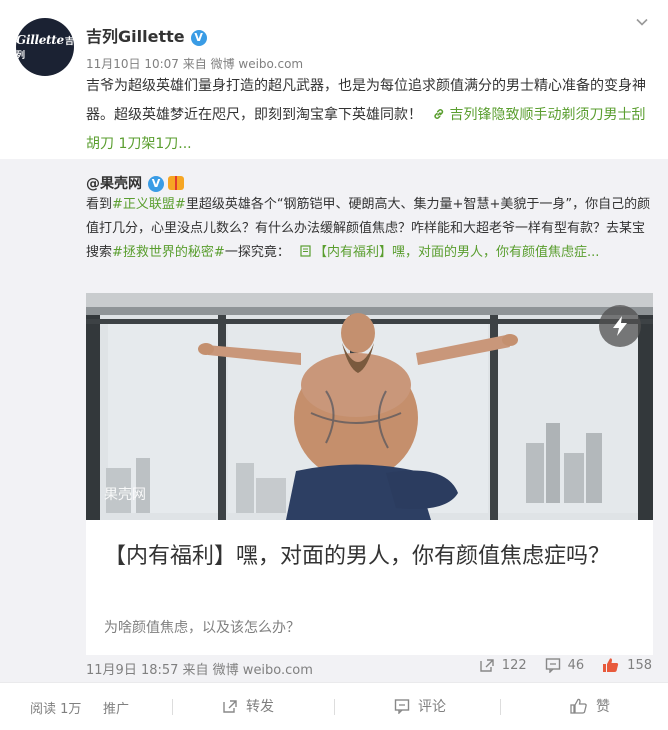 The width and height of the screenshot is (668, 730). Describe the element at coordinates (248, 706) in the screenshot. I see `repost-button: 转发` at that location.